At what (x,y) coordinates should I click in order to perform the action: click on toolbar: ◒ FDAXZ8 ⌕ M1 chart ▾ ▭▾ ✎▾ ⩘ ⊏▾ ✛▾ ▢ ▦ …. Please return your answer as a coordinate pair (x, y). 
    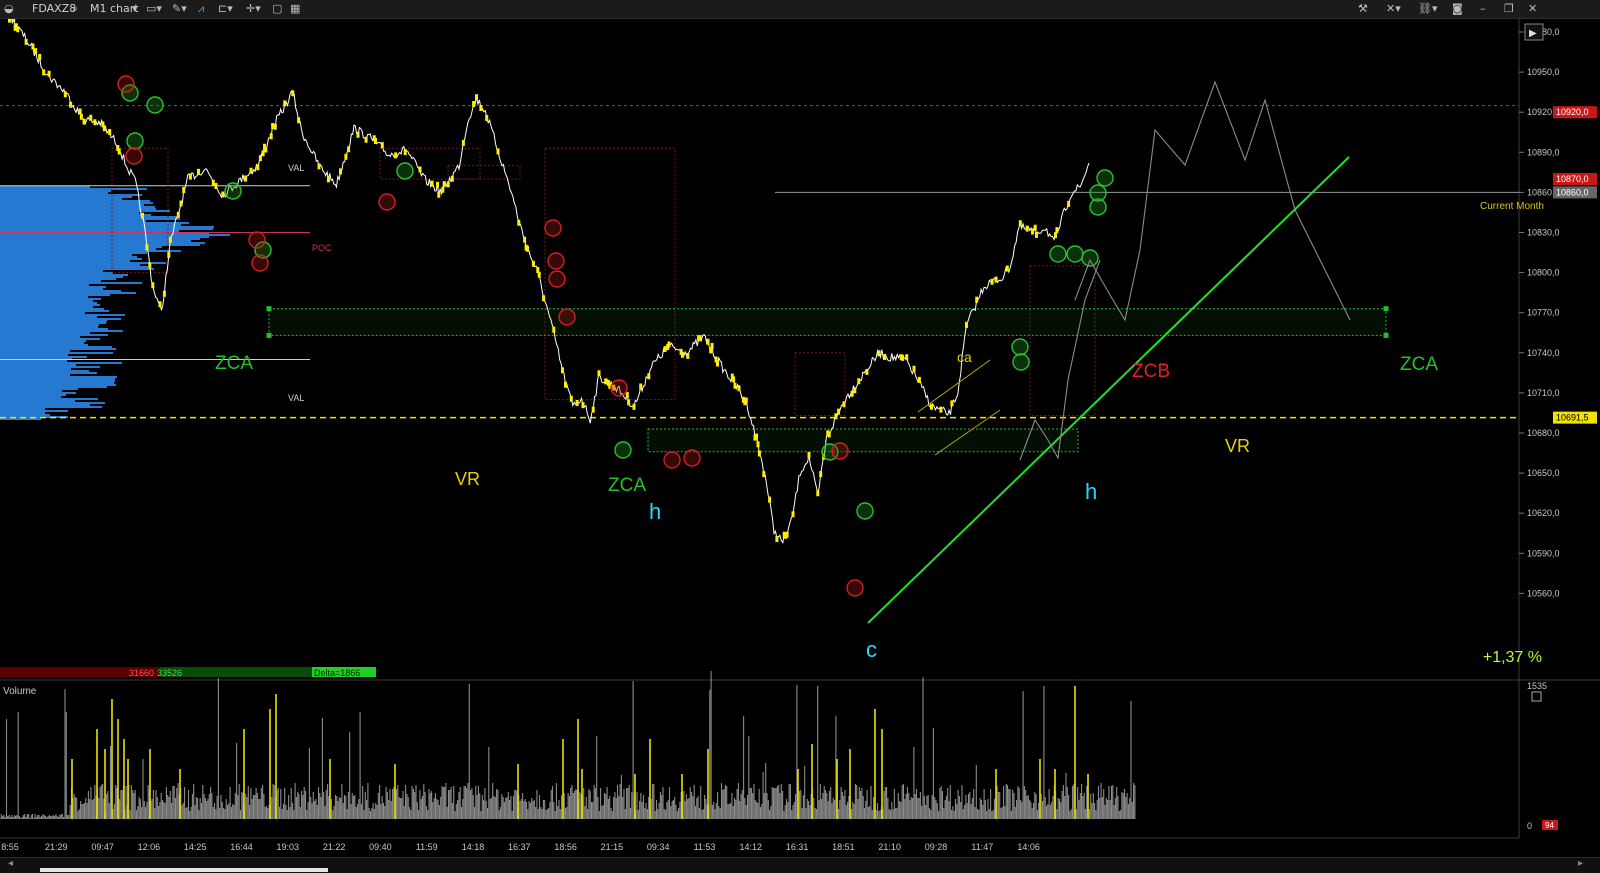
    Looking at the image, I should click on (800, 9).